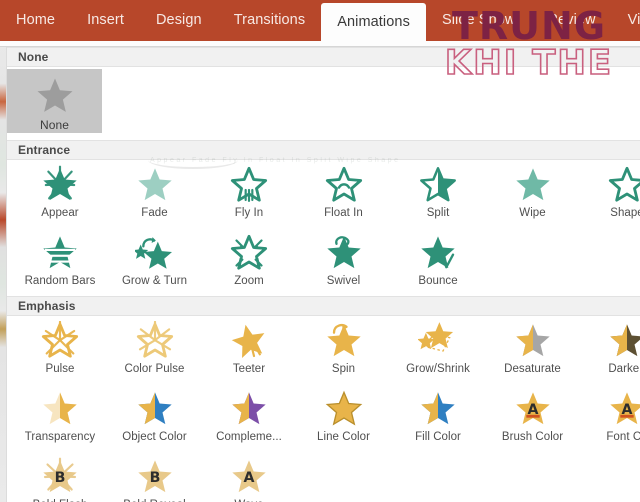 This screenshot has width=640, height=502. I want to click on star-complement-color-icon, so click(249, 409).